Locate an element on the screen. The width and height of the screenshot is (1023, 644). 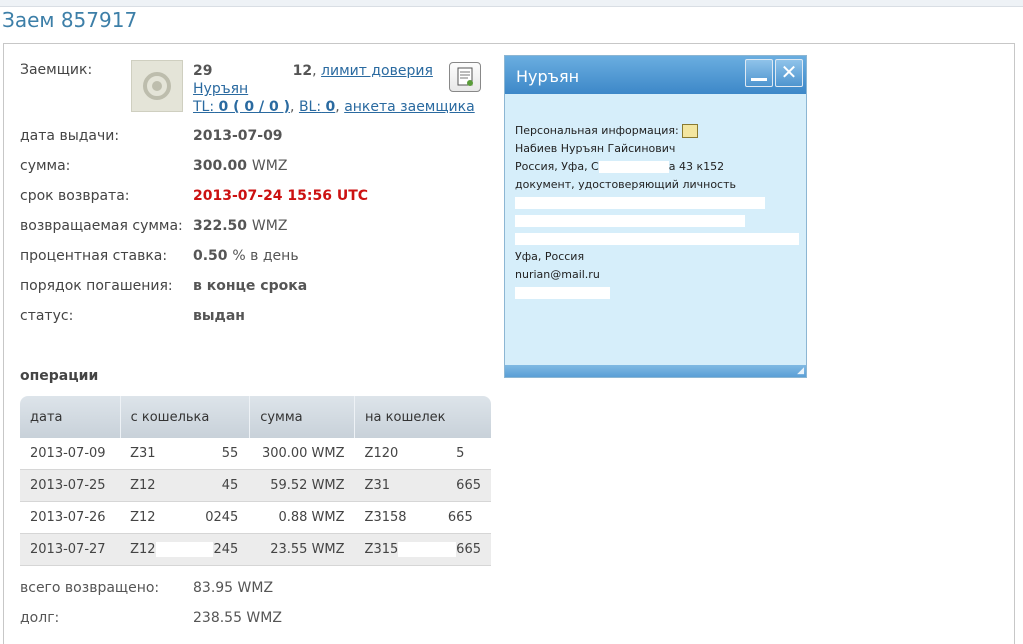
operations-title: операции is located at coordinates (59, 376).